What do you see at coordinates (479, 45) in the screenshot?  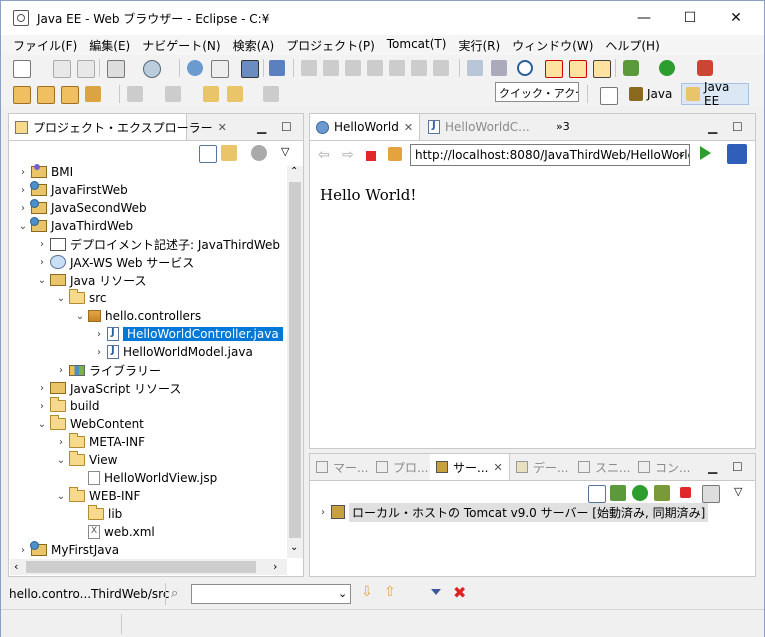 I see `menu-run: 実行(R)` at bounding box center [479, 45].